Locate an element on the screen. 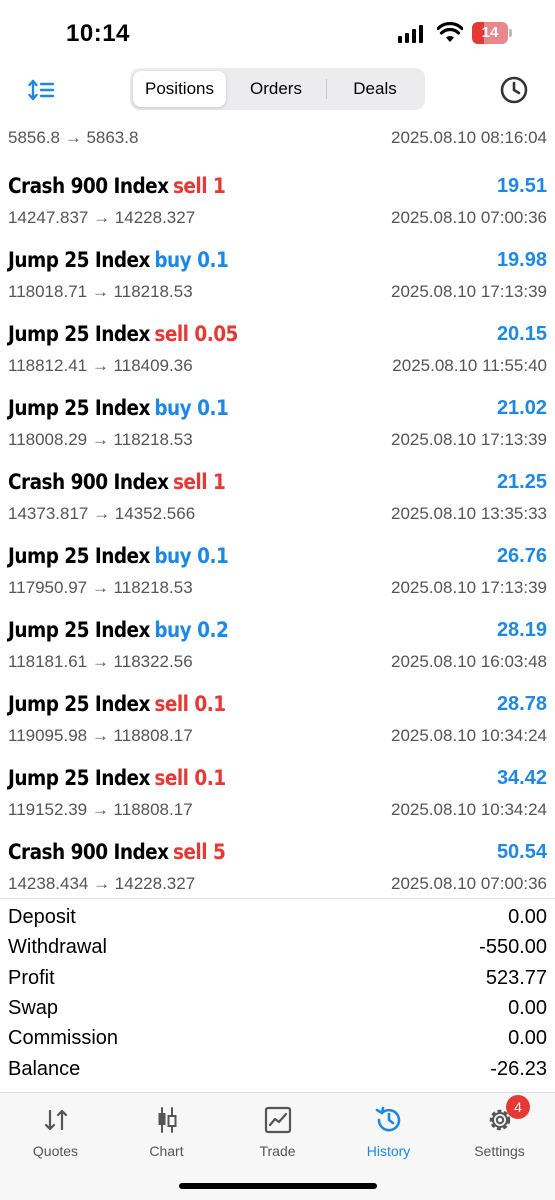  deal-volume: 5 is located at coordinates (219, 852).